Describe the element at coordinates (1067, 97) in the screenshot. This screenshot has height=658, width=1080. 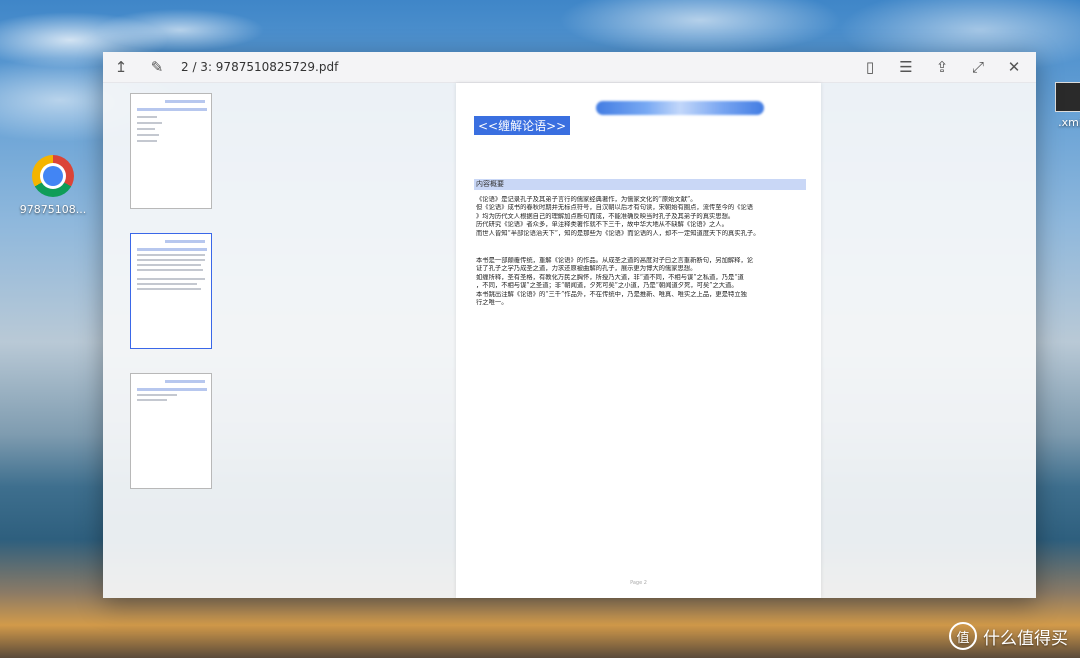
I see `file-thumbnail-icon` at that location.